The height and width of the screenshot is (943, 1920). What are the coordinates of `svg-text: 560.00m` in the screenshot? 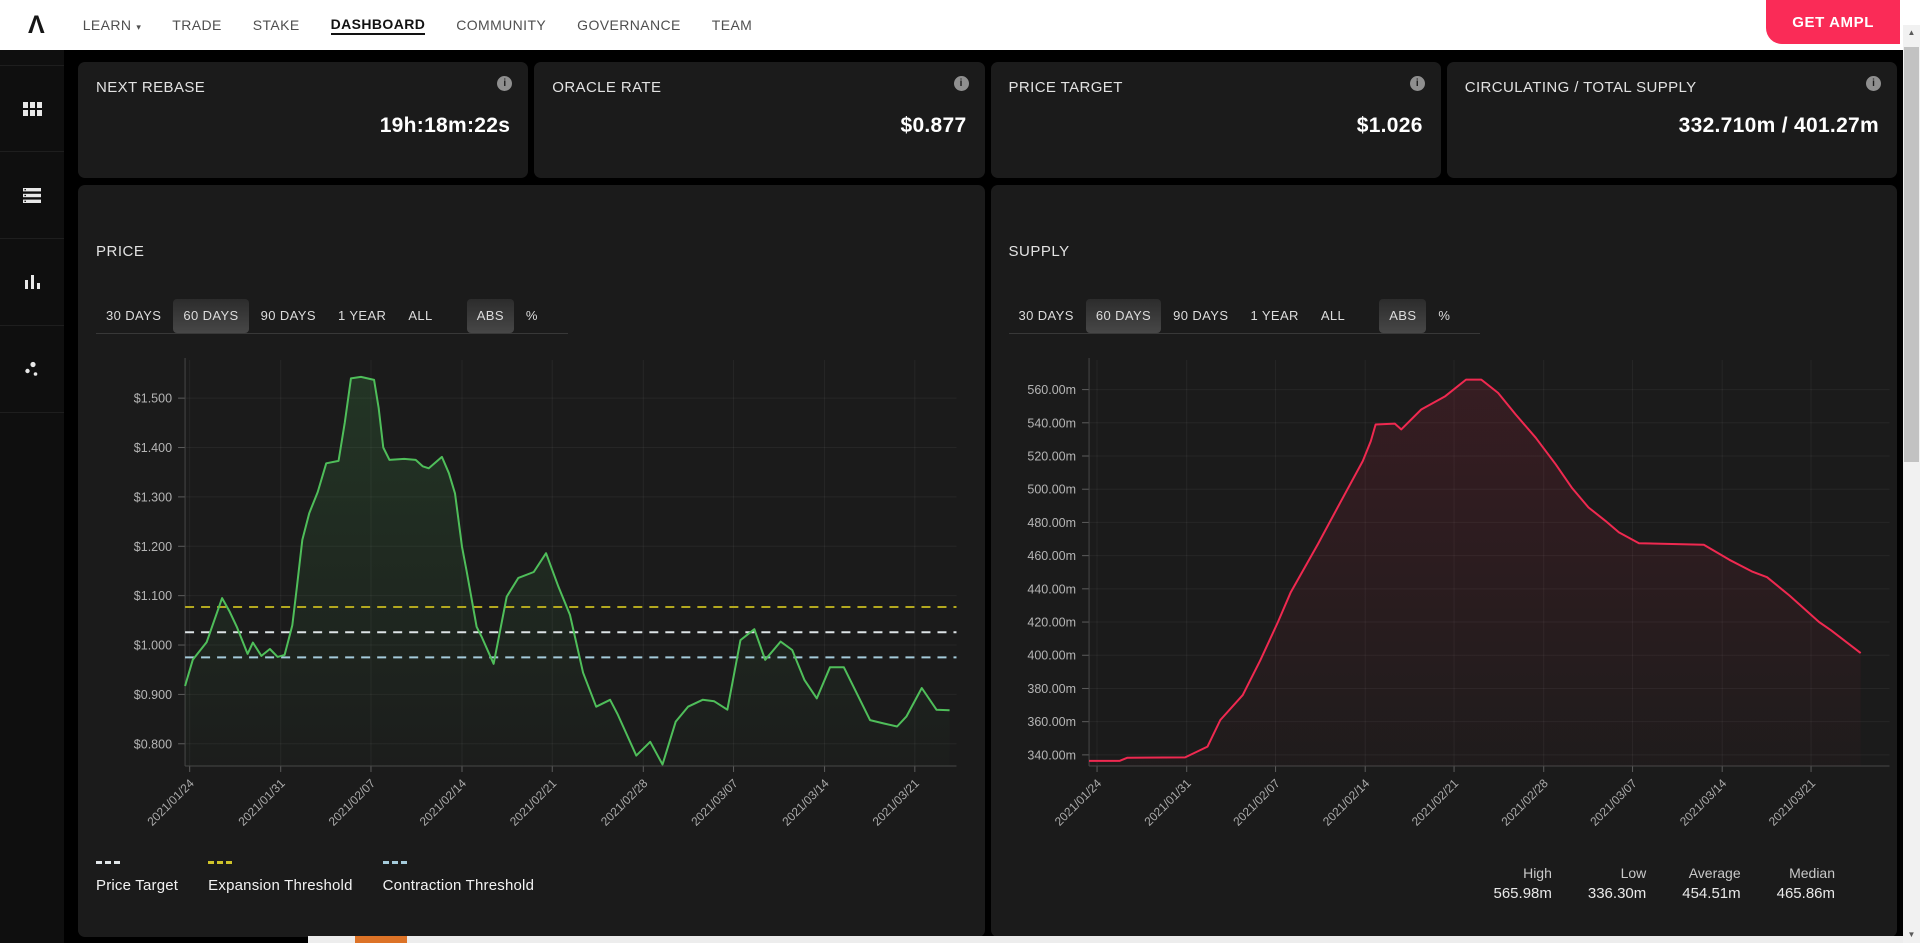 It's located at (1051, 390).